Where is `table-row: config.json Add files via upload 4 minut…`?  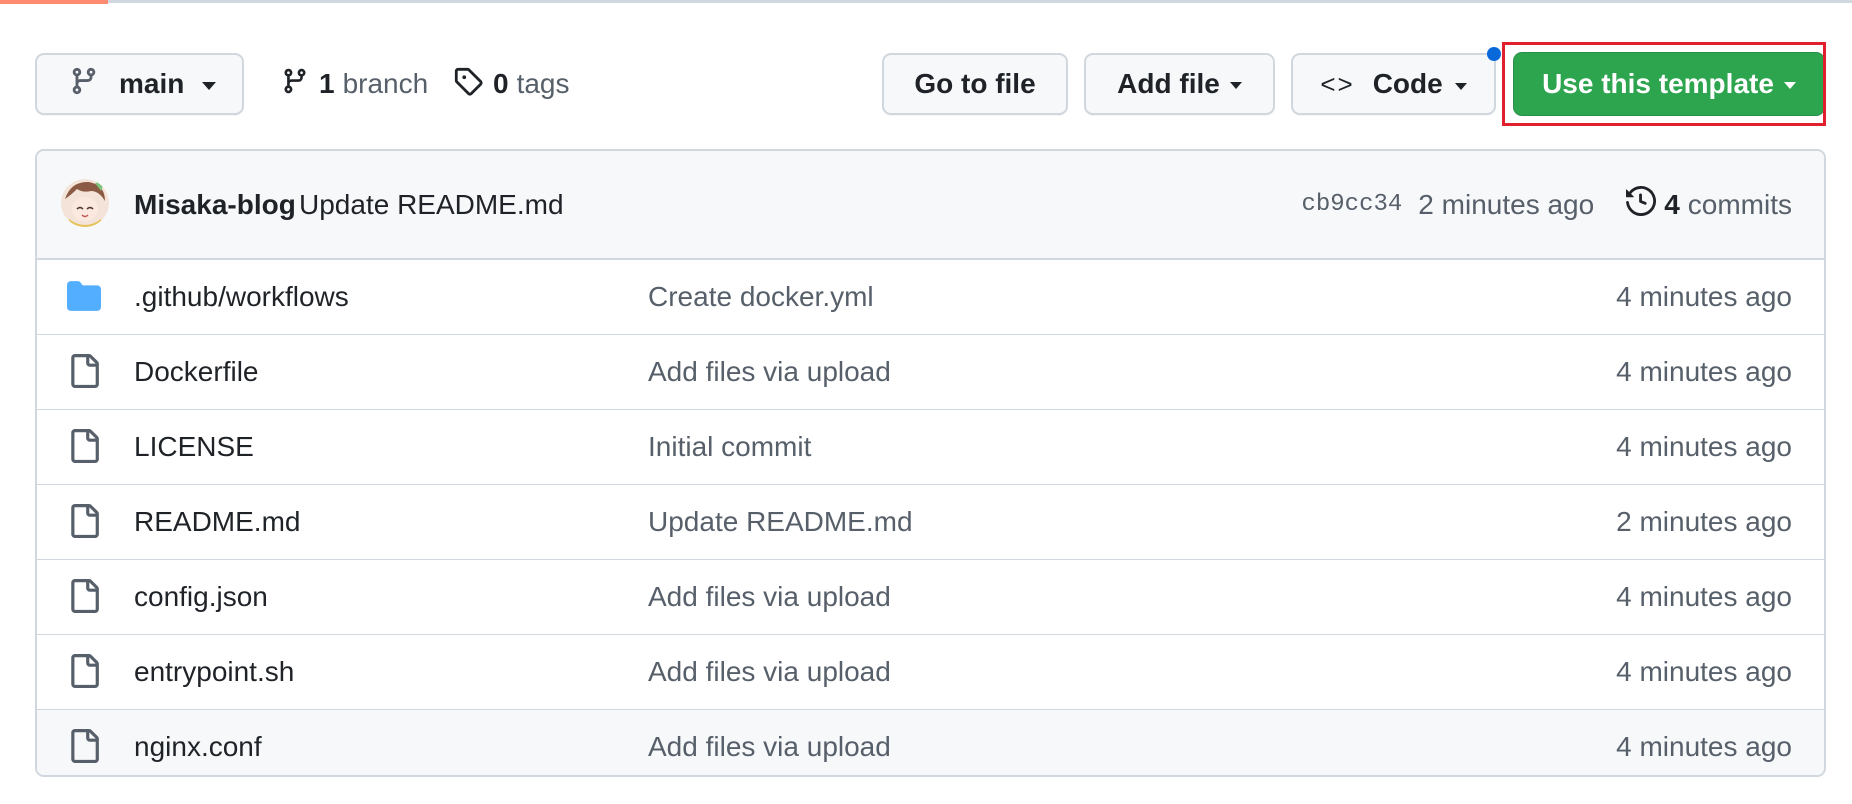 table-row: config.json Add files via upload 4 minut… is located at coordinates (930, 596).